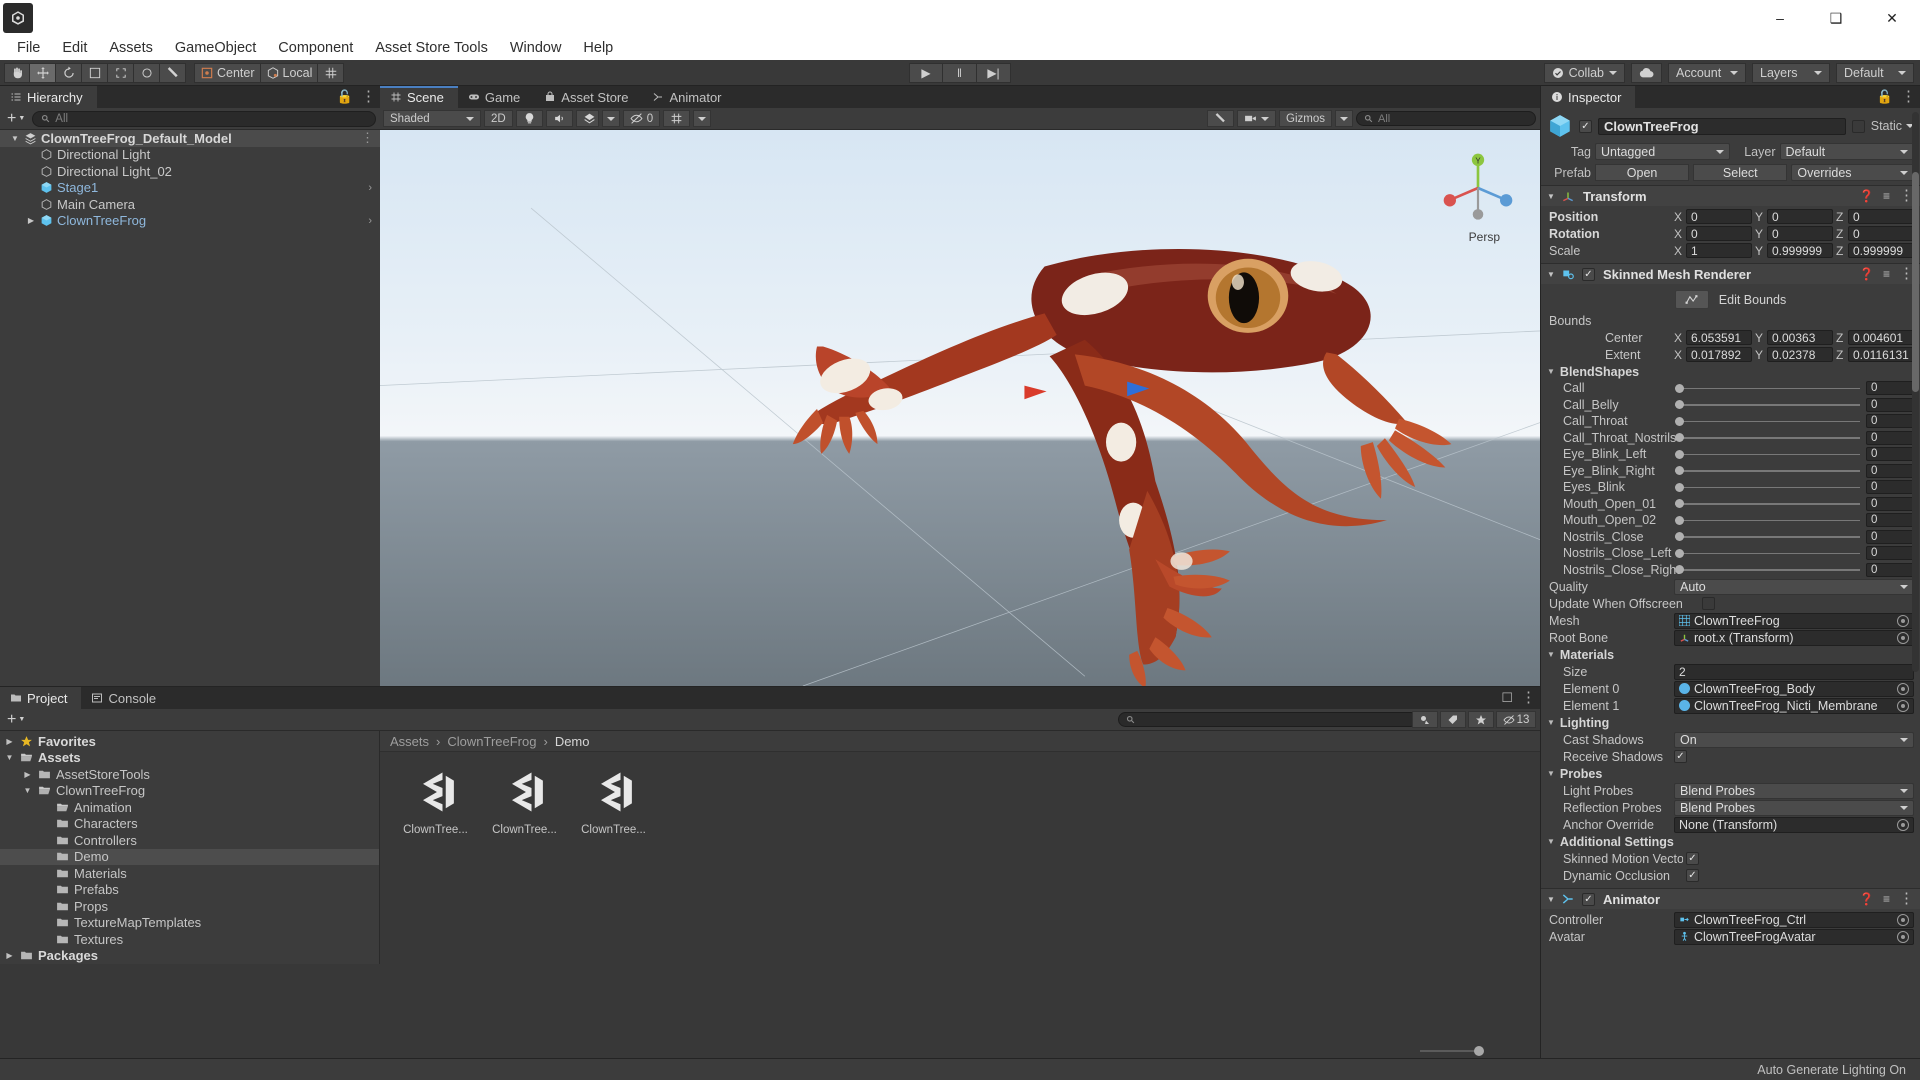 The width and height of the screenshot is (1920, 1080). Describe the element at coordinates (1425, 719) in the screenshot. I see `filter-by-type-icon` at that location.